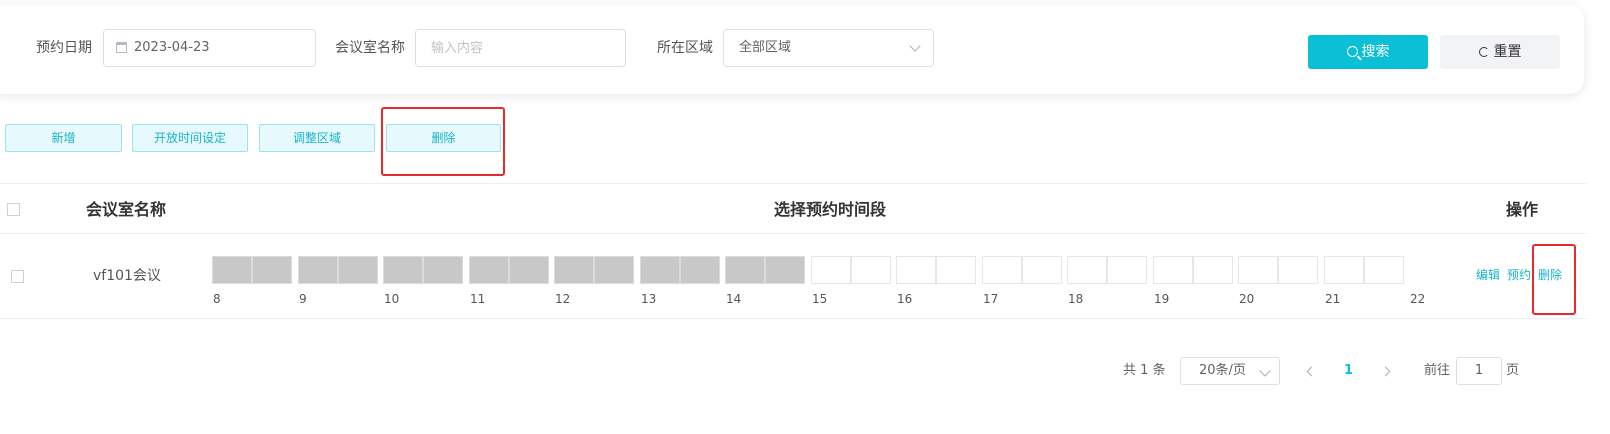  I want to click on row-checkbox, so click(17, 276).